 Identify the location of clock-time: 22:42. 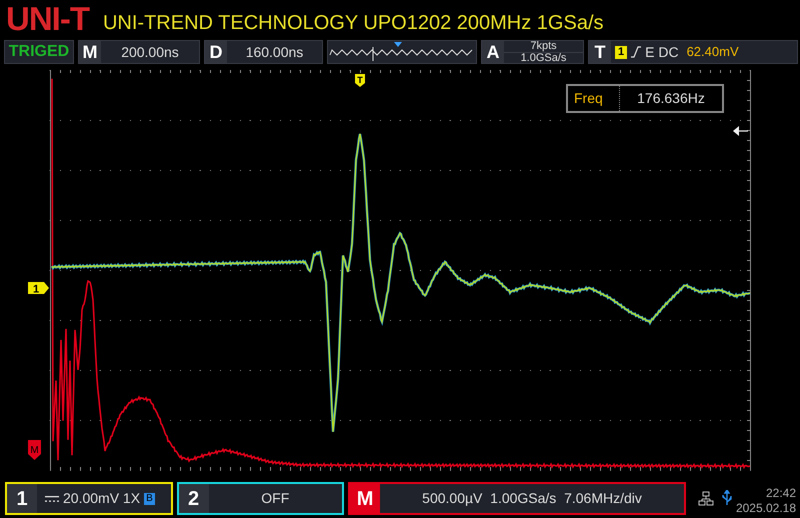
(780, 493).